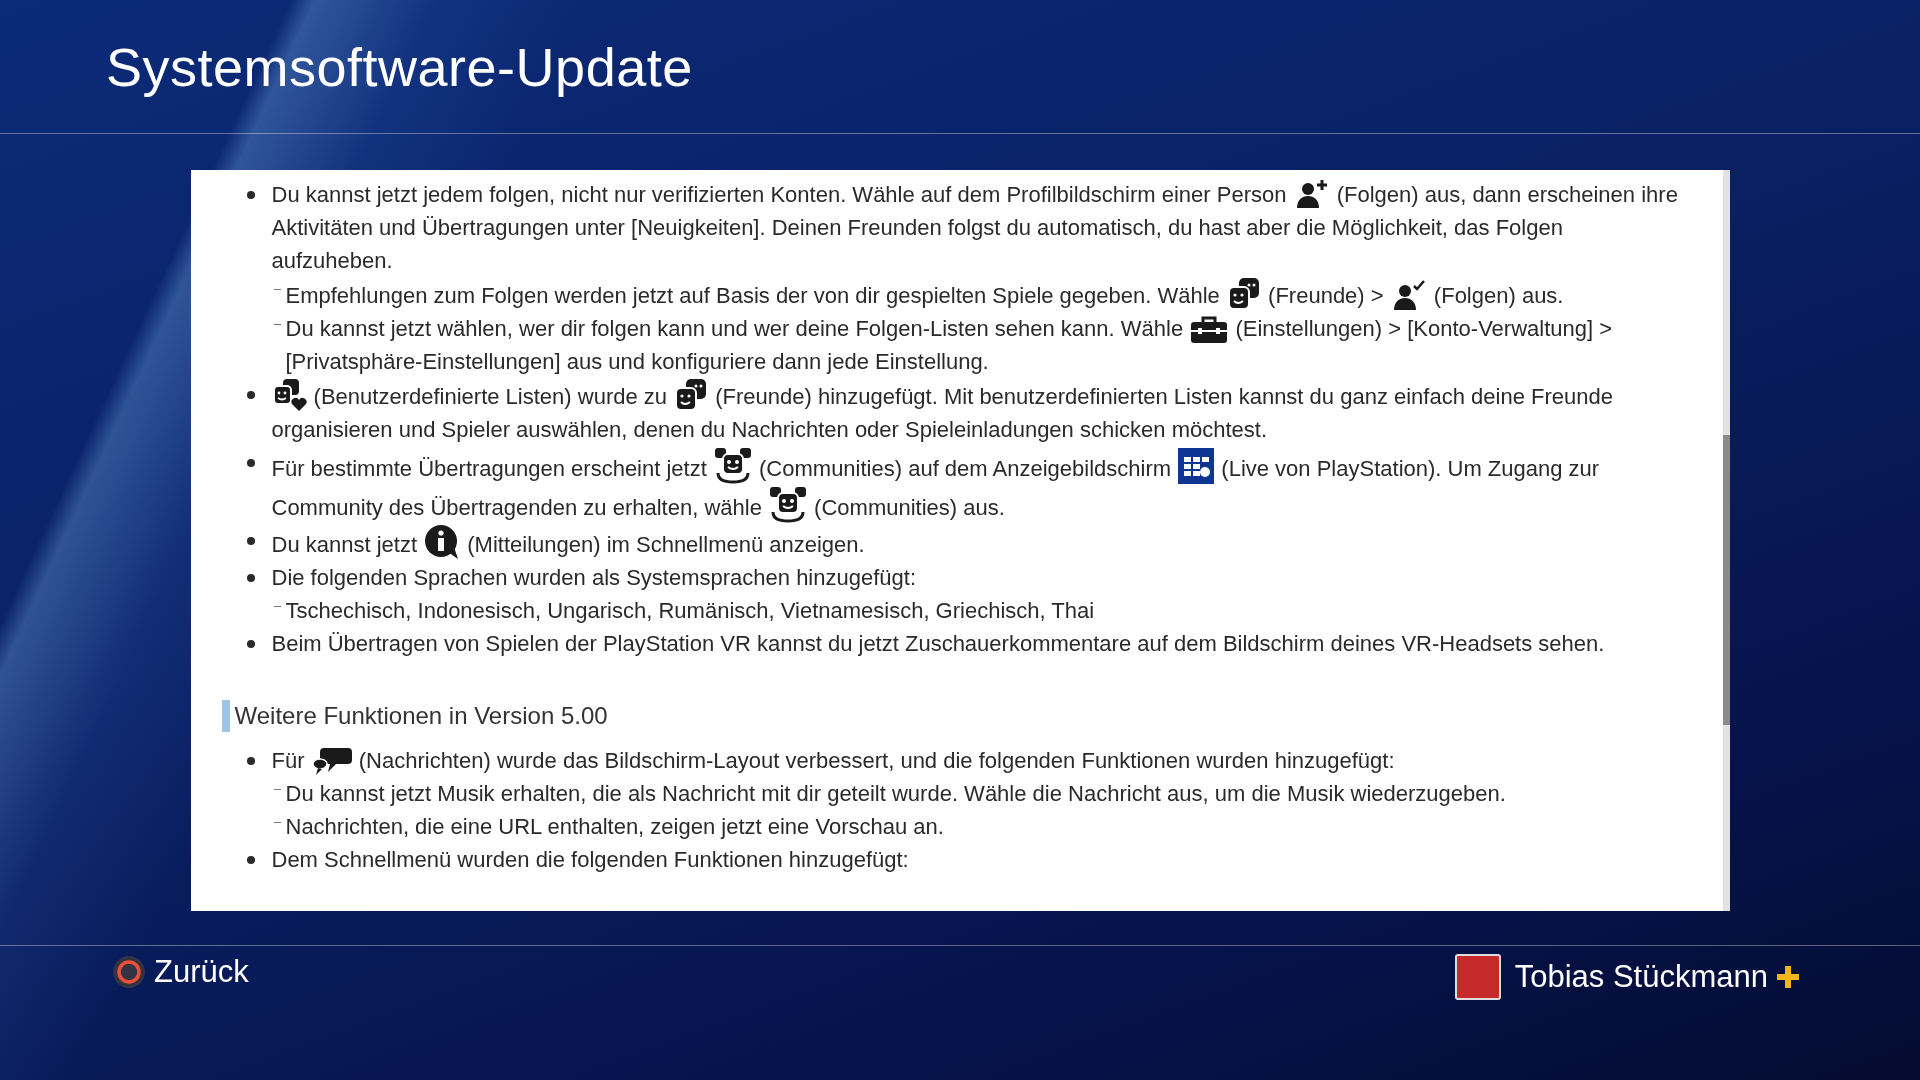 This screenshot has width=1920, height=1080. What do you see at coordinates (984, 294) in the screenshot?
I see `note-text: Empfehlungen zum Folgen werden jetzt auf Basis der von dir gespielten Spiele gegeben. Wähle (Freunde) > (Folgen) aus.` at bounding box center [984, 294].